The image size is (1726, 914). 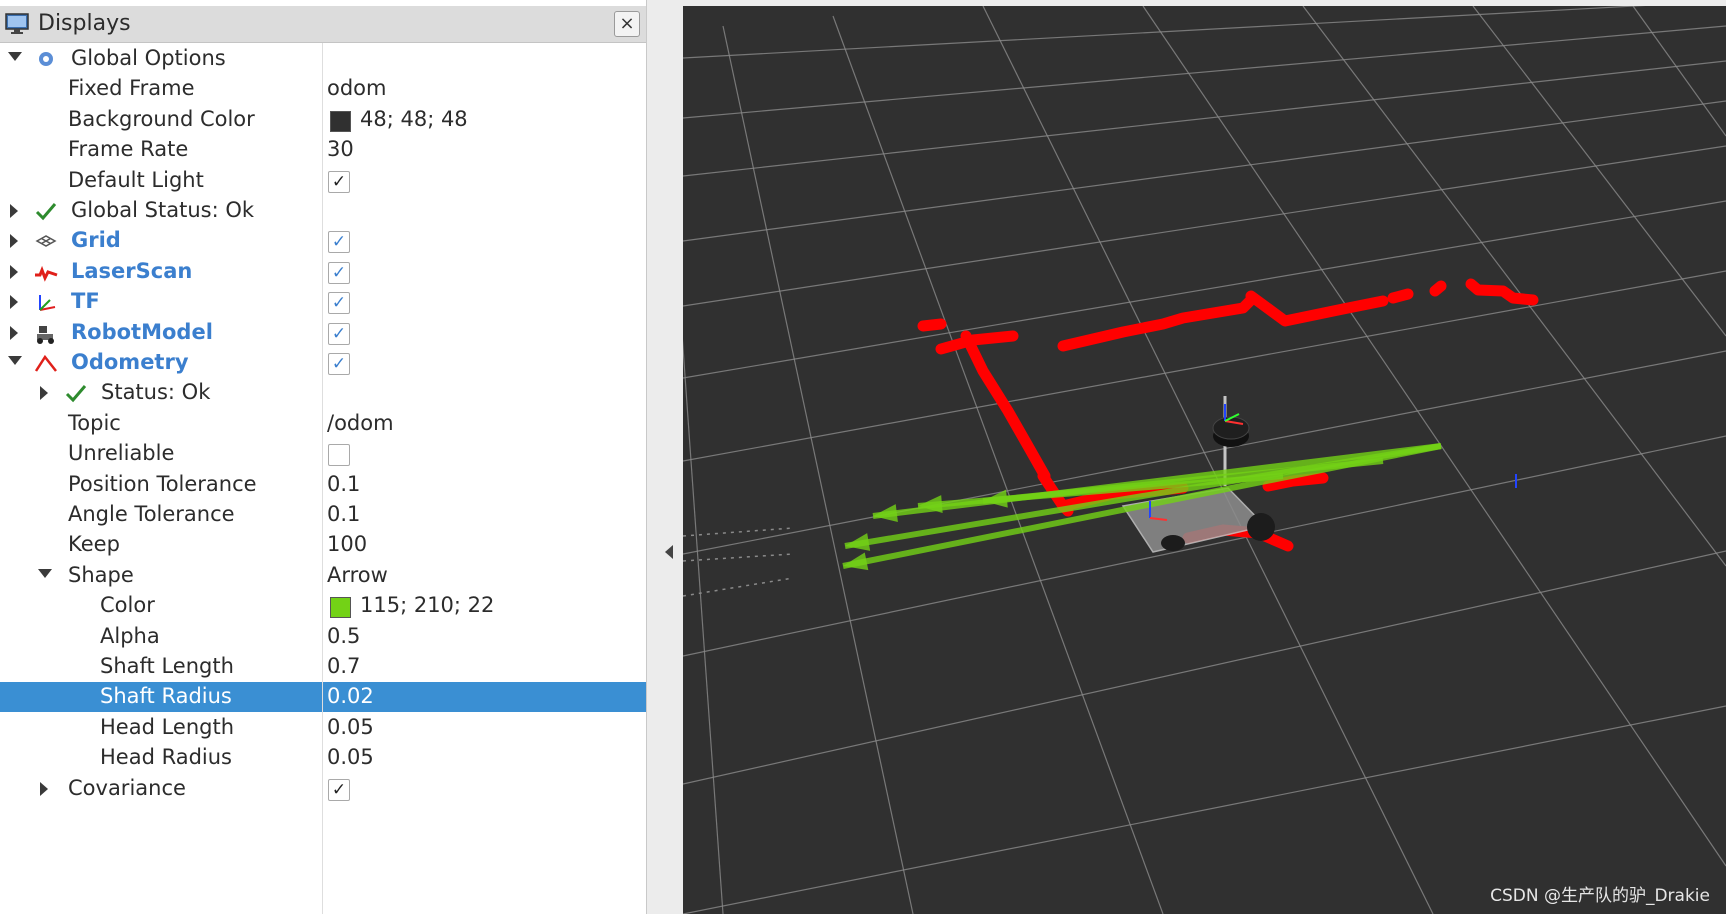 I want to click on row-label: Fixed Frame, so click(x=131, y=88).